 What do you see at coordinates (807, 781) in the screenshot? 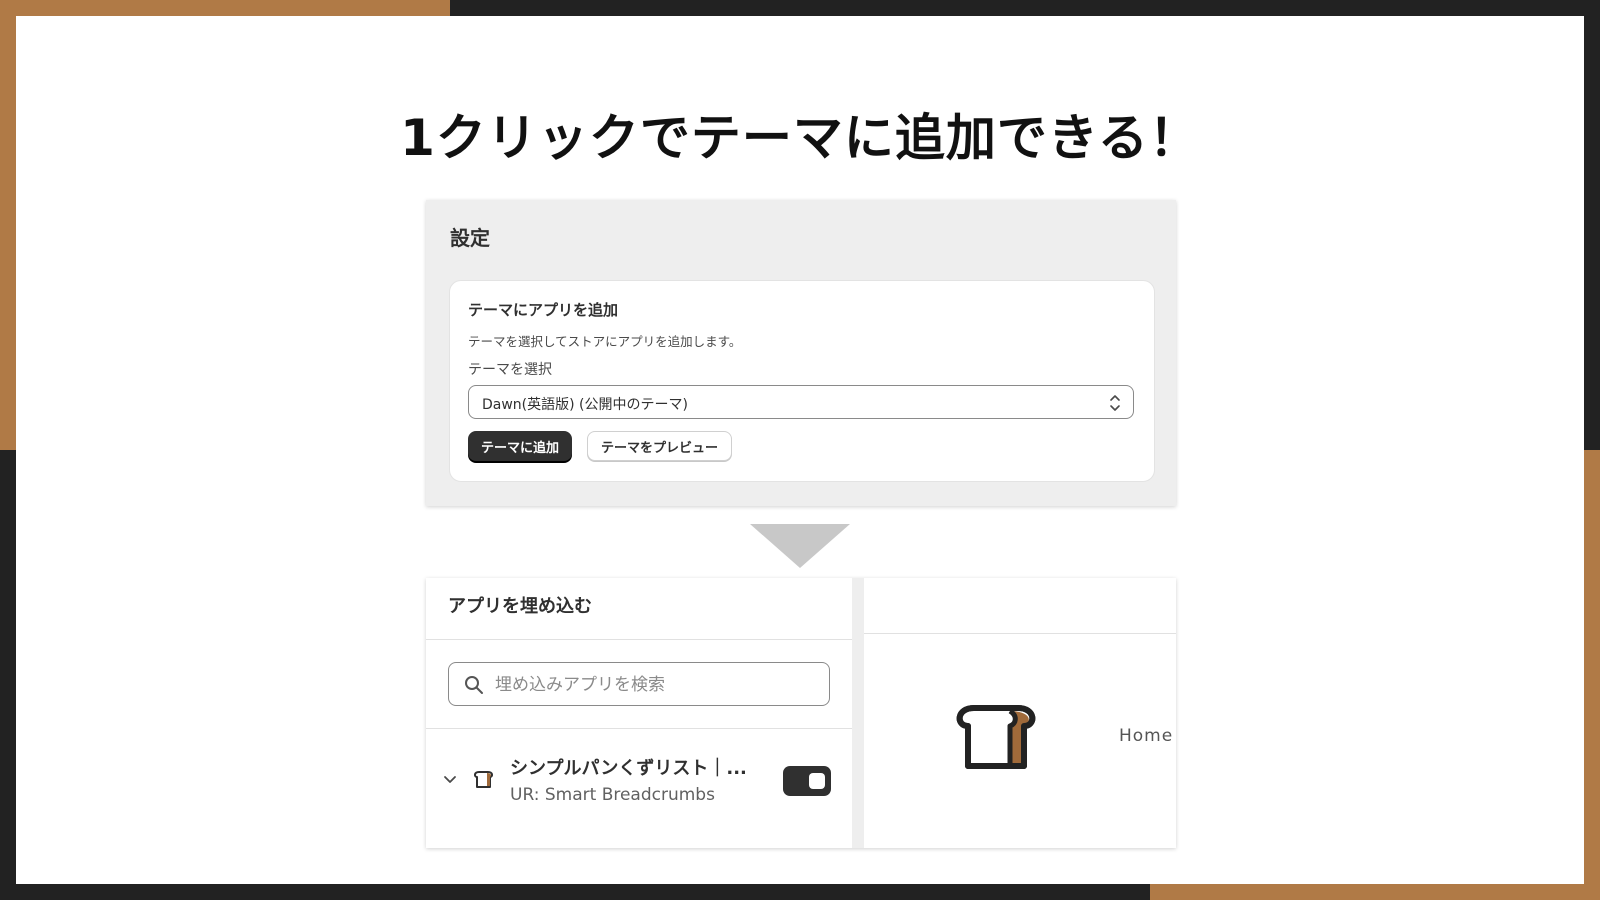
I see `app-embed-toggle` at bounding box center [807, 781].